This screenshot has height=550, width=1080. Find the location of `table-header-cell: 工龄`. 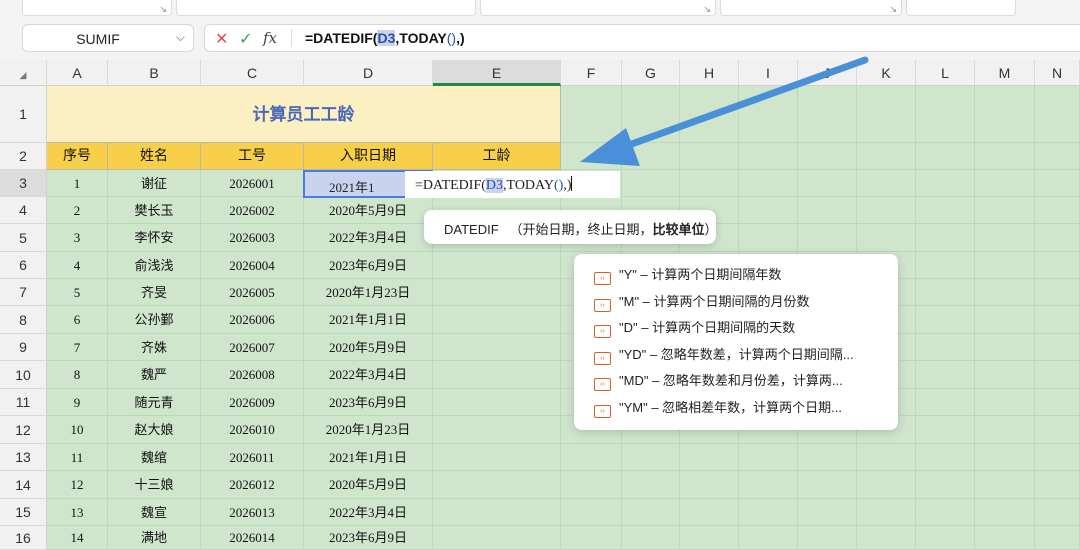

table-header-cell: 工龄 is located at coordinates (497, 156).